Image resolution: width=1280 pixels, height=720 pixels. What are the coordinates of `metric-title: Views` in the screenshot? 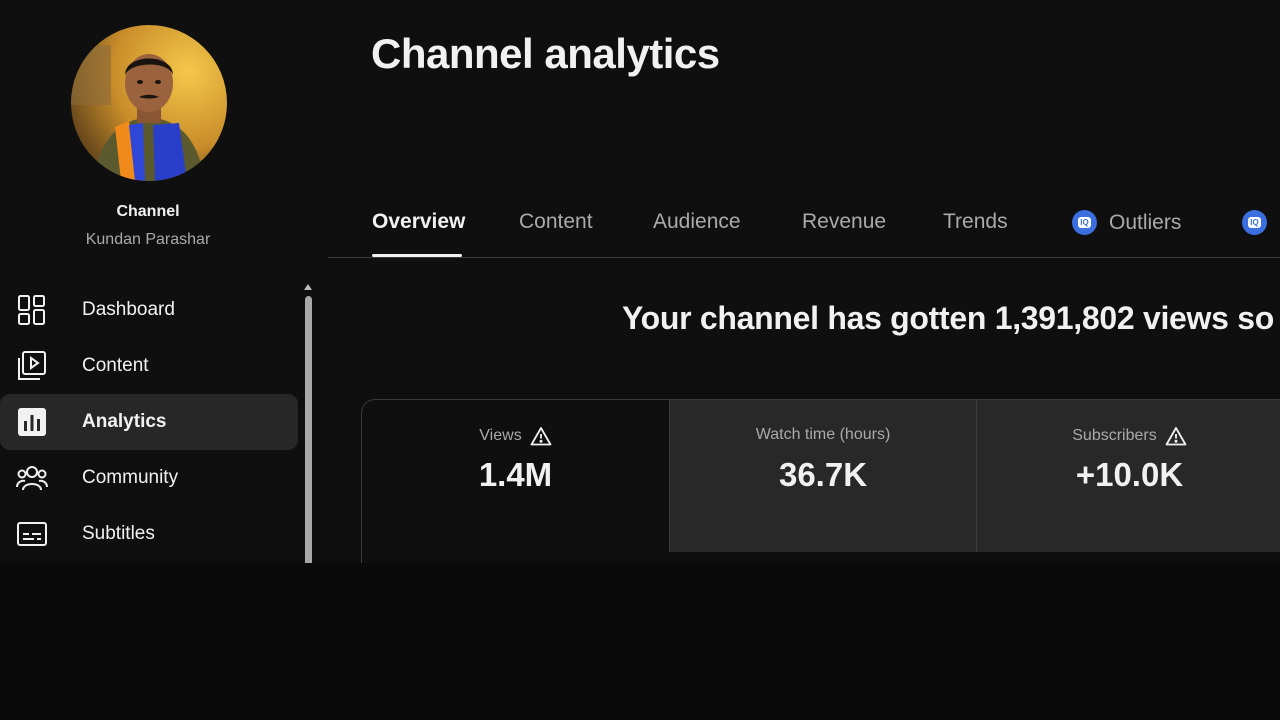 It's located at (500, 435).